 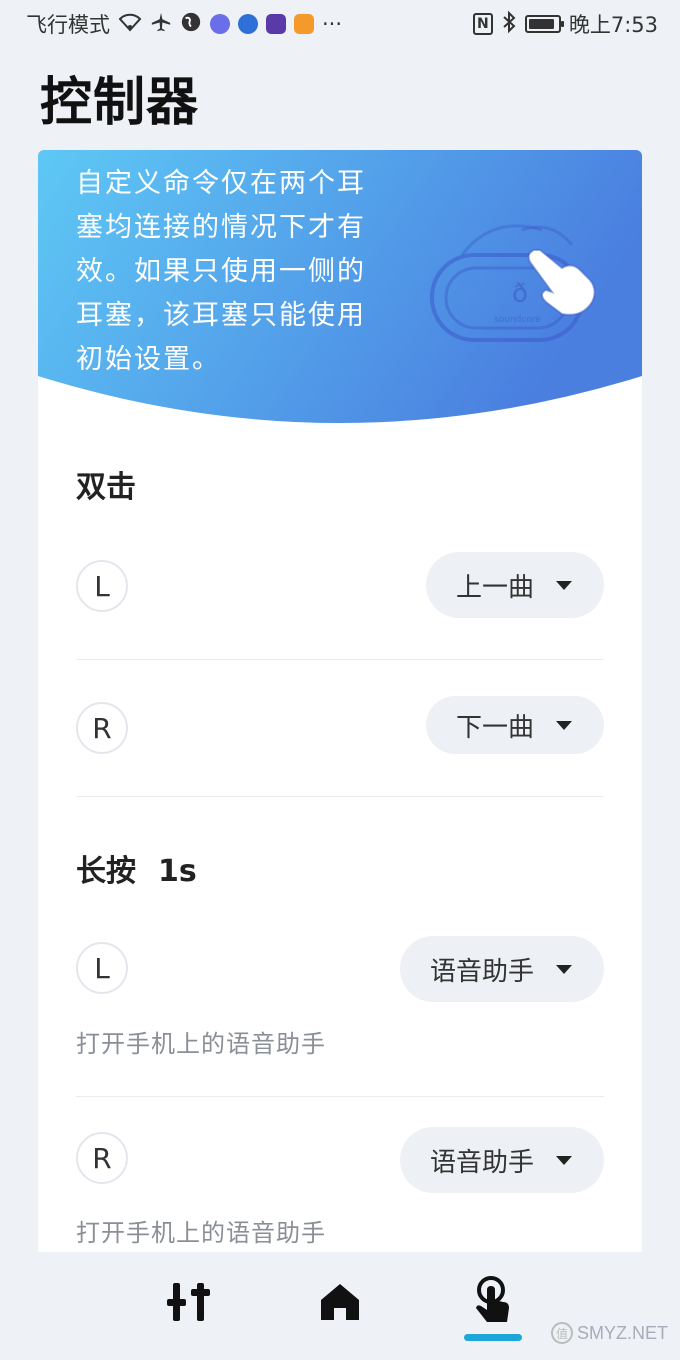 What do you see at coordinates (130, 24) in the screenshot?
I see `wifi-icon` at bounding box center [130, 24].